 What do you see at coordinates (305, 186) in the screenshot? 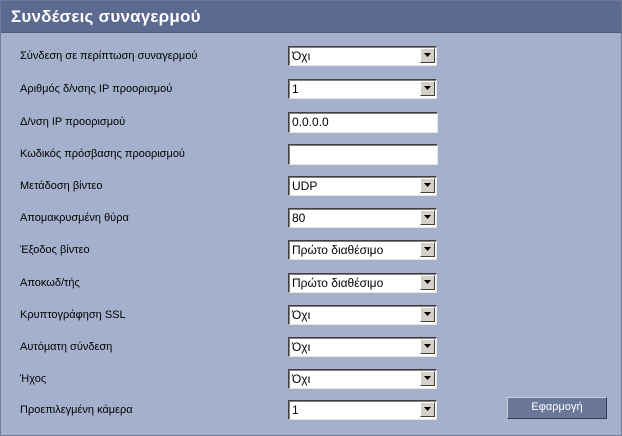
I see `video-transmission-value: UDP` at bounding box center [305, 186].